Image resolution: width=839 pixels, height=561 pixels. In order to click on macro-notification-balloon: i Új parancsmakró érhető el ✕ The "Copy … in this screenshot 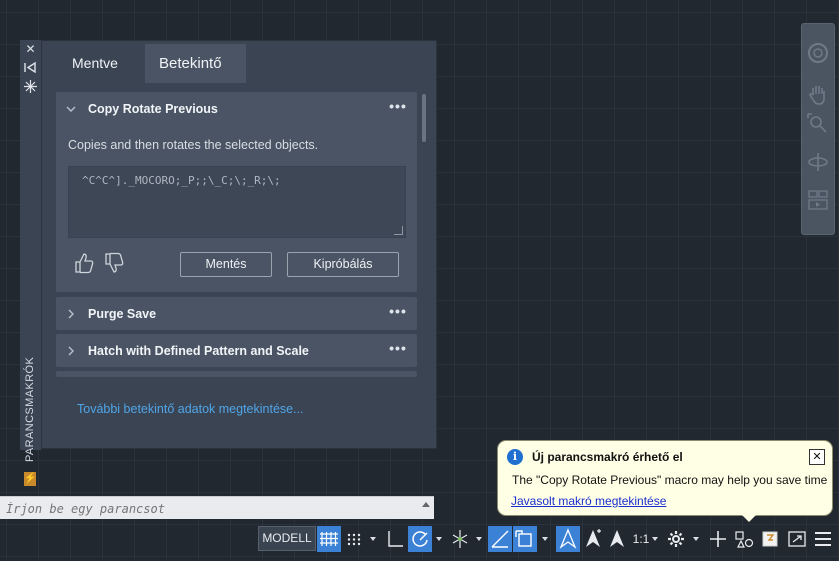, I will do `click(665, 478)`.